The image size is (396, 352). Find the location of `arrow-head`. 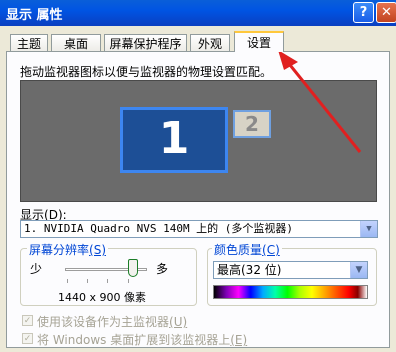

arrow-head is located at coordinates (288, 60).